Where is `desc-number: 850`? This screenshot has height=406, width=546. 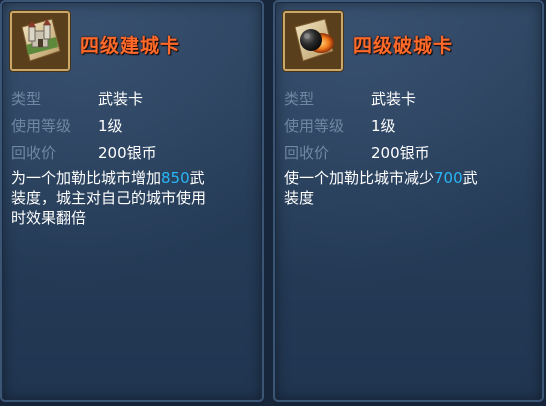
desc-number: 850 is located at coordinates (175, 178).